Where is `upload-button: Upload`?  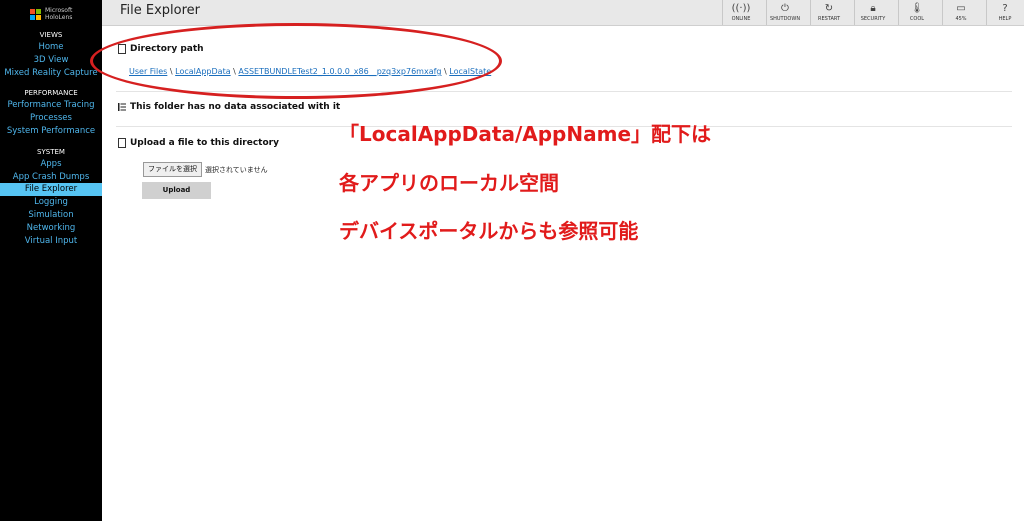 upload-button: Upload is located at coordinates (176, 190).